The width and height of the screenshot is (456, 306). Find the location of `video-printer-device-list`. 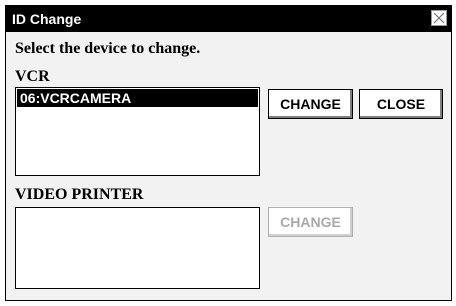

video-printer-device-list is located at coordinates (137, 248).